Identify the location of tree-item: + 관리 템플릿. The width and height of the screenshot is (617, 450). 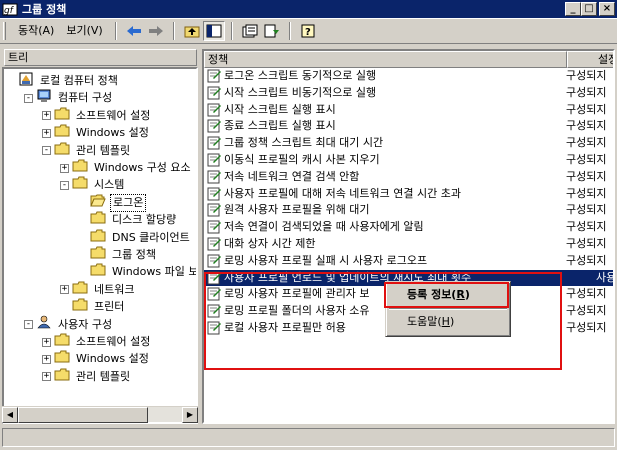
(87, 377).